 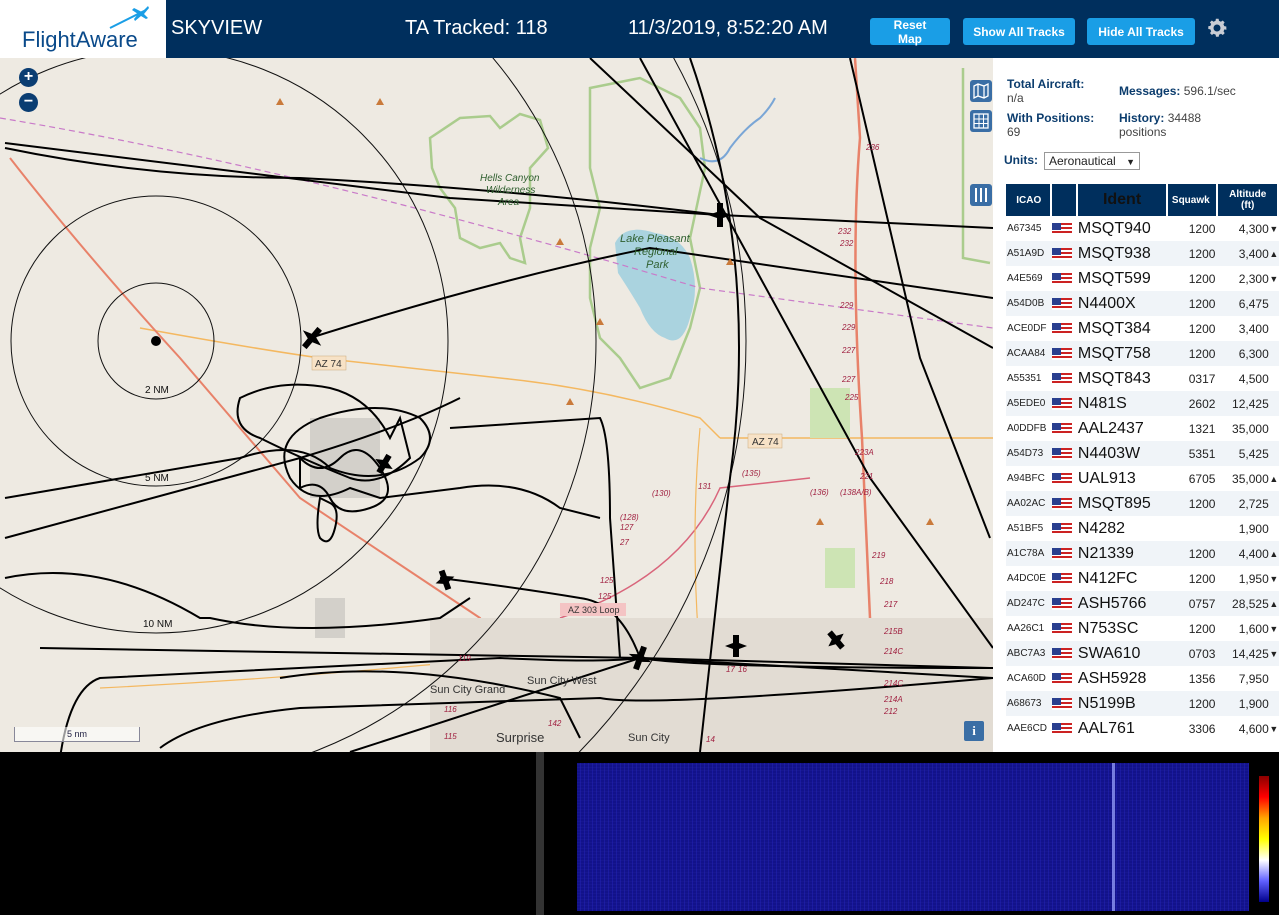 I want to click on svg-text: 229, so click(x=848, y=327).